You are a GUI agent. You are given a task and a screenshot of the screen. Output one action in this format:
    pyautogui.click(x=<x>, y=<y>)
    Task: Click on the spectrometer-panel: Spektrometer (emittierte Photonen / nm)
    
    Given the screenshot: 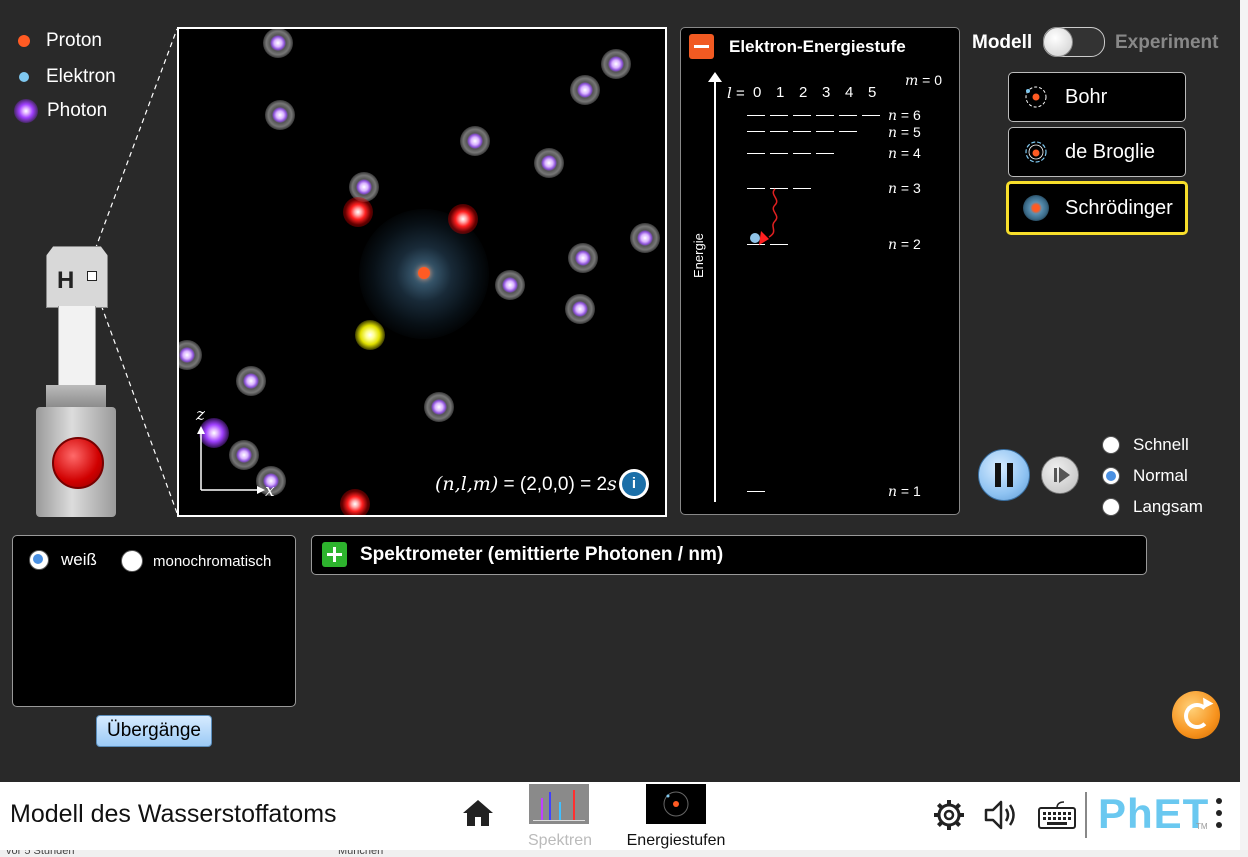 What is the action you would take?
    pyautogui.click(x=729, y=555)
    